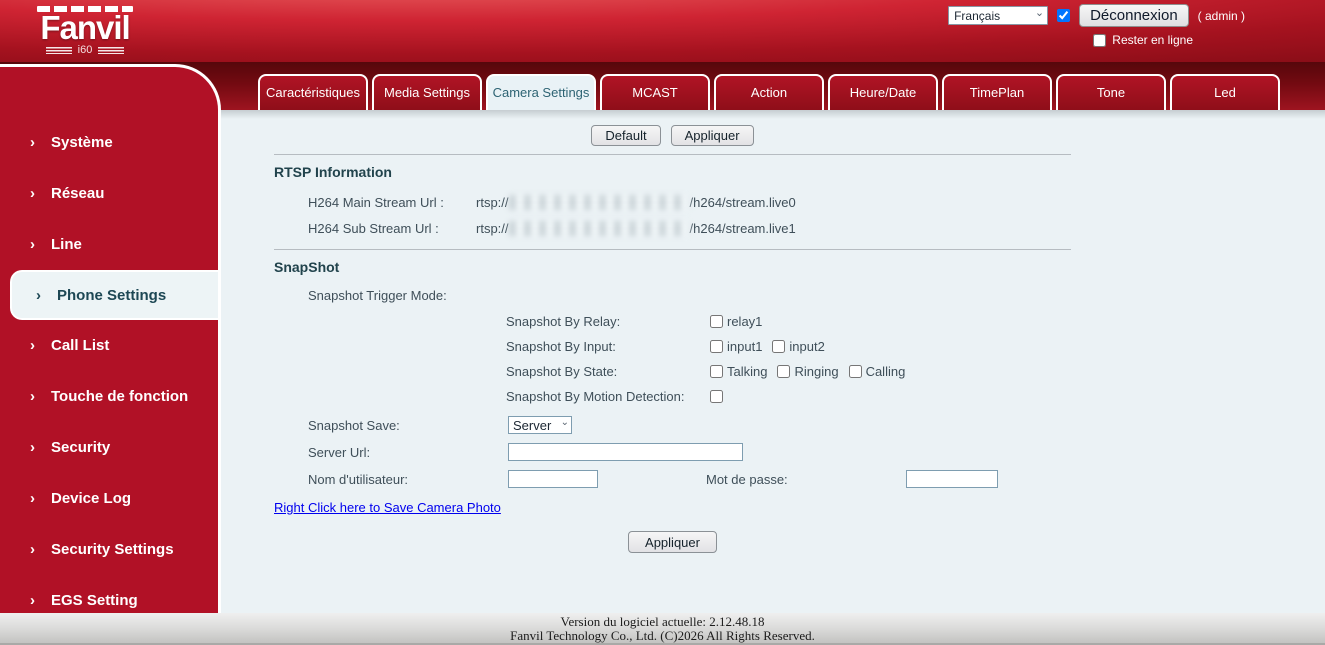 This screenshot has width=1325, height=645. What do you see at coordinates (1152, 40) in the screenshot?
I see `keep-online-label: Rester en ligne` at bounding box center [1152, 40].